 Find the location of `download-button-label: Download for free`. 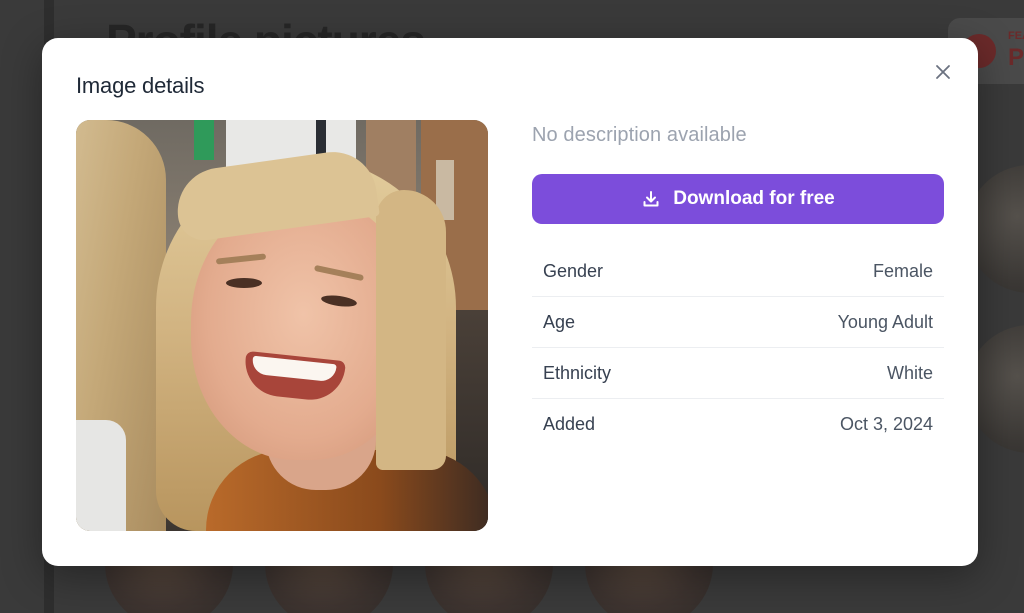

download-button-label: Download for free is located at coordinates (754, 198).